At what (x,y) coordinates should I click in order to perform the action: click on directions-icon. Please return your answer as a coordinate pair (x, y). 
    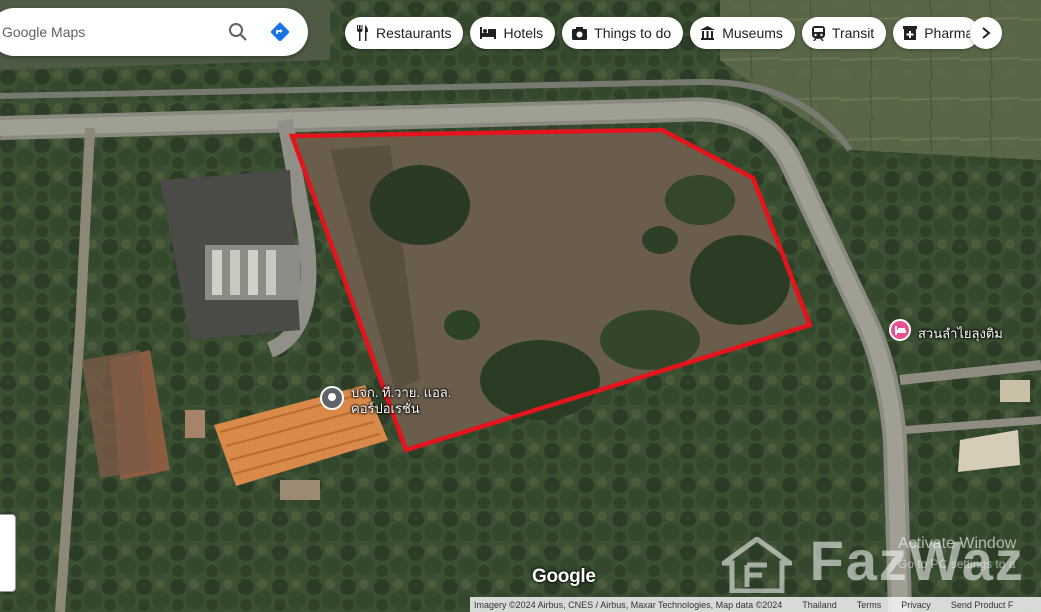
    Looking at the image, I should click on (280, 32).